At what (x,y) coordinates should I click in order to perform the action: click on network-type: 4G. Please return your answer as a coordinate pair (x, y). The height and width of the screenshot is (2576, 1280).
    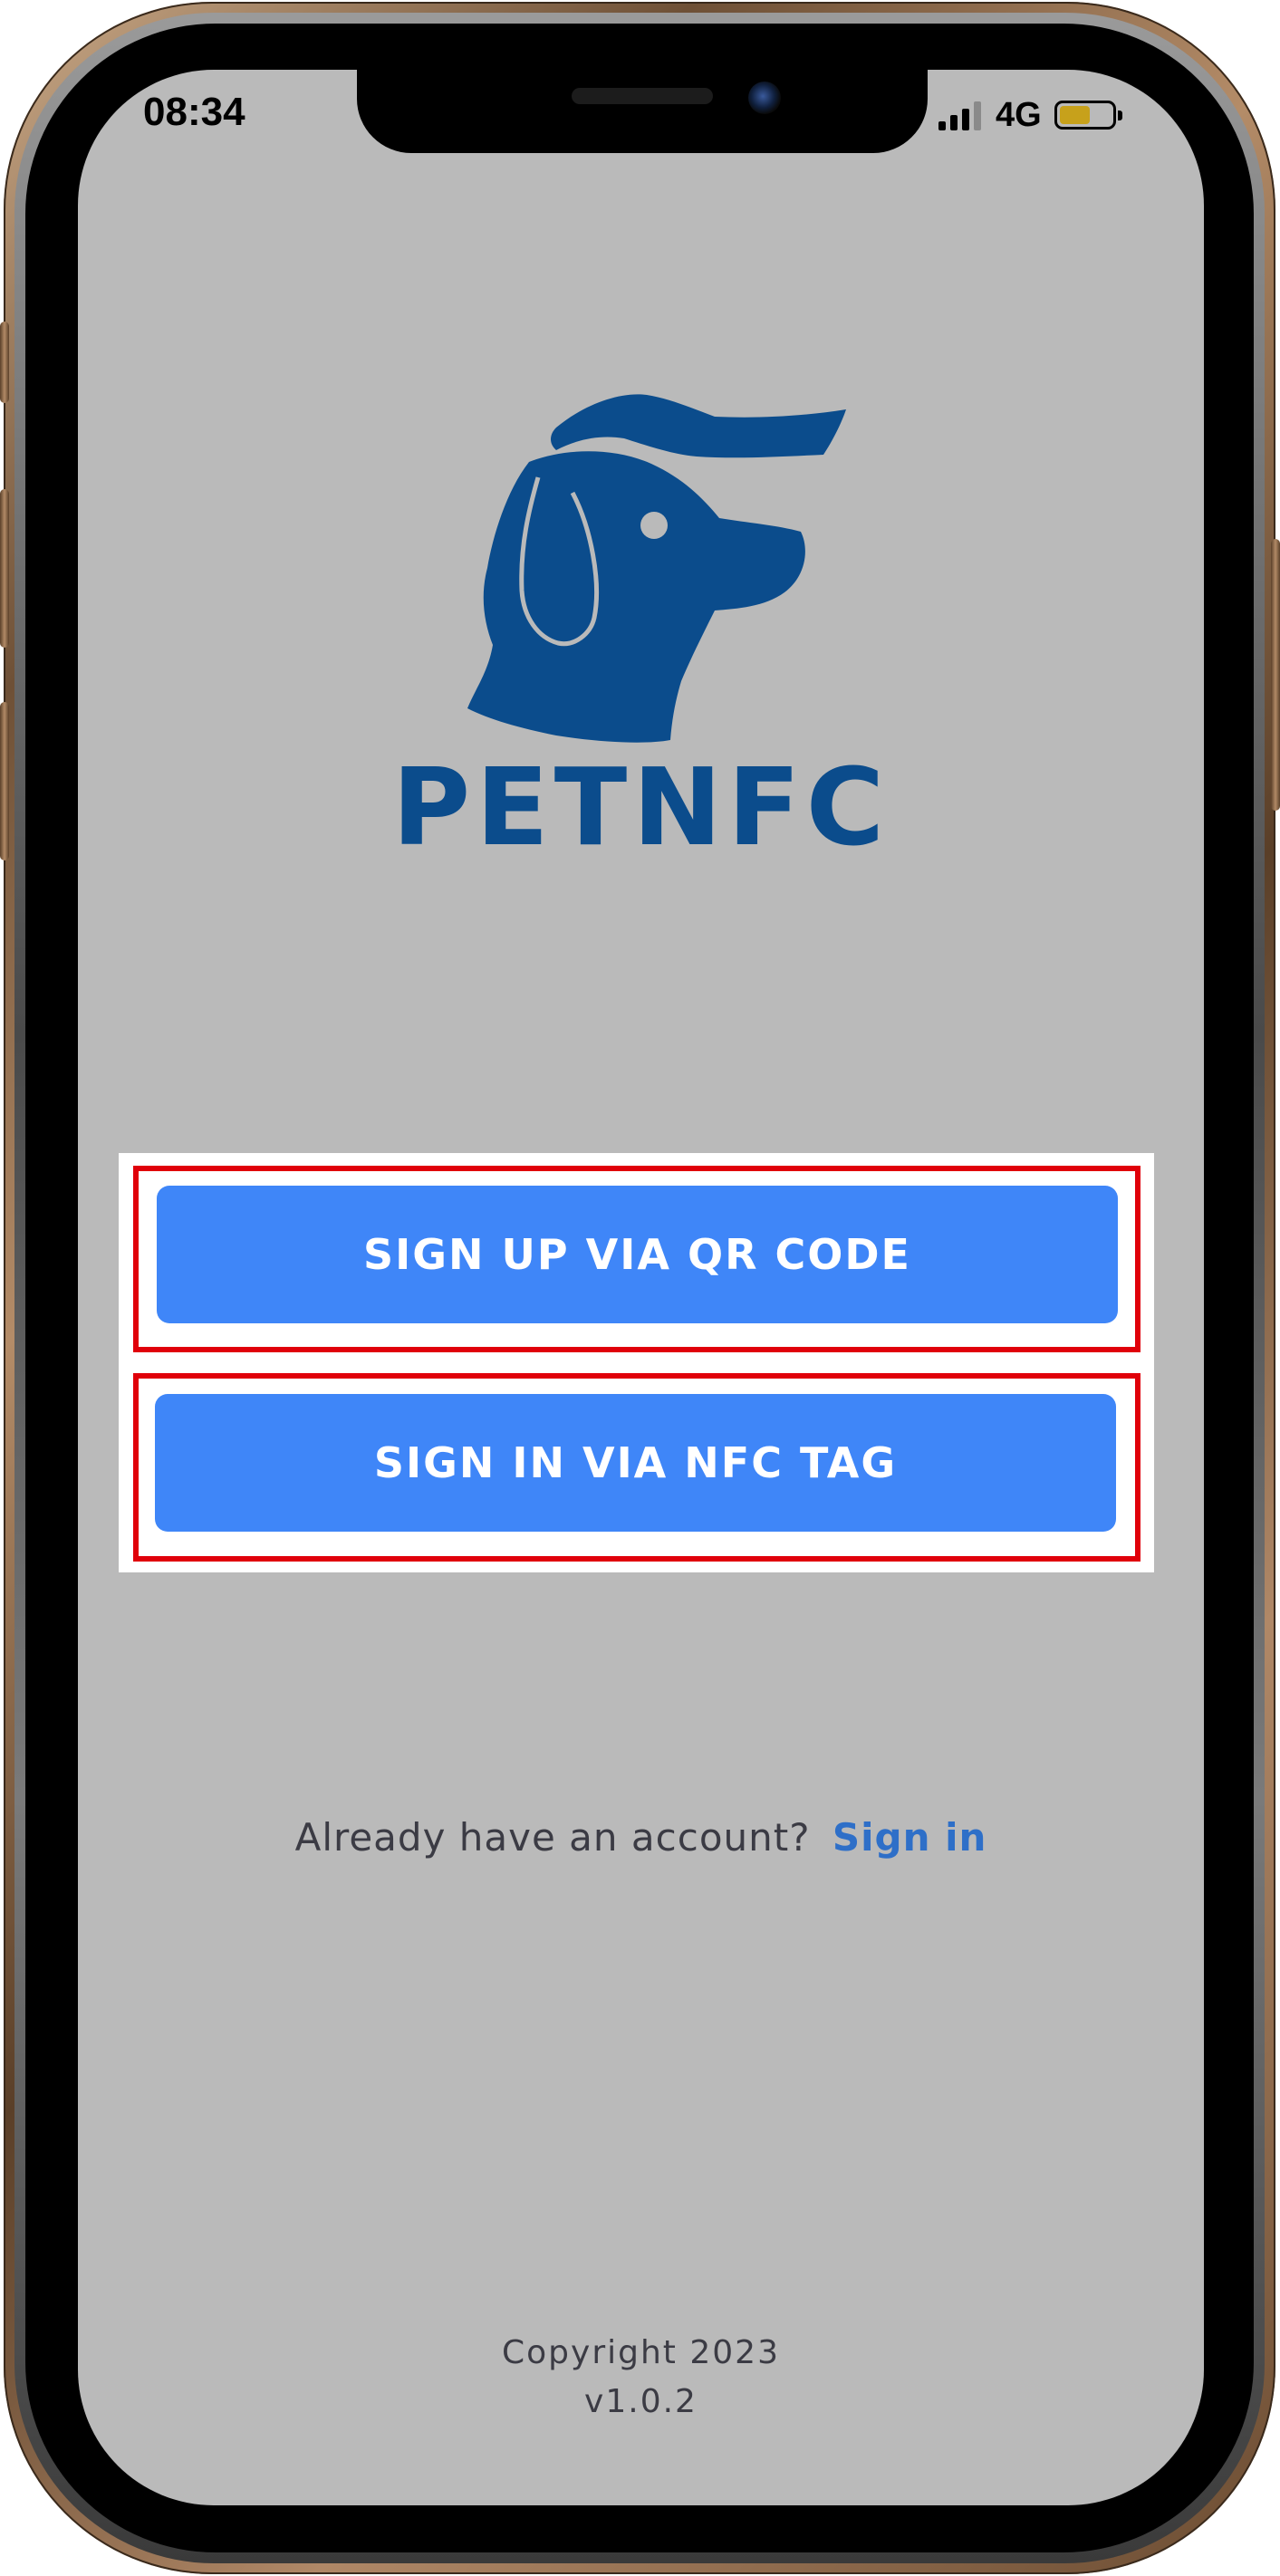
    Looking at the image, I should click on (1019, 114).